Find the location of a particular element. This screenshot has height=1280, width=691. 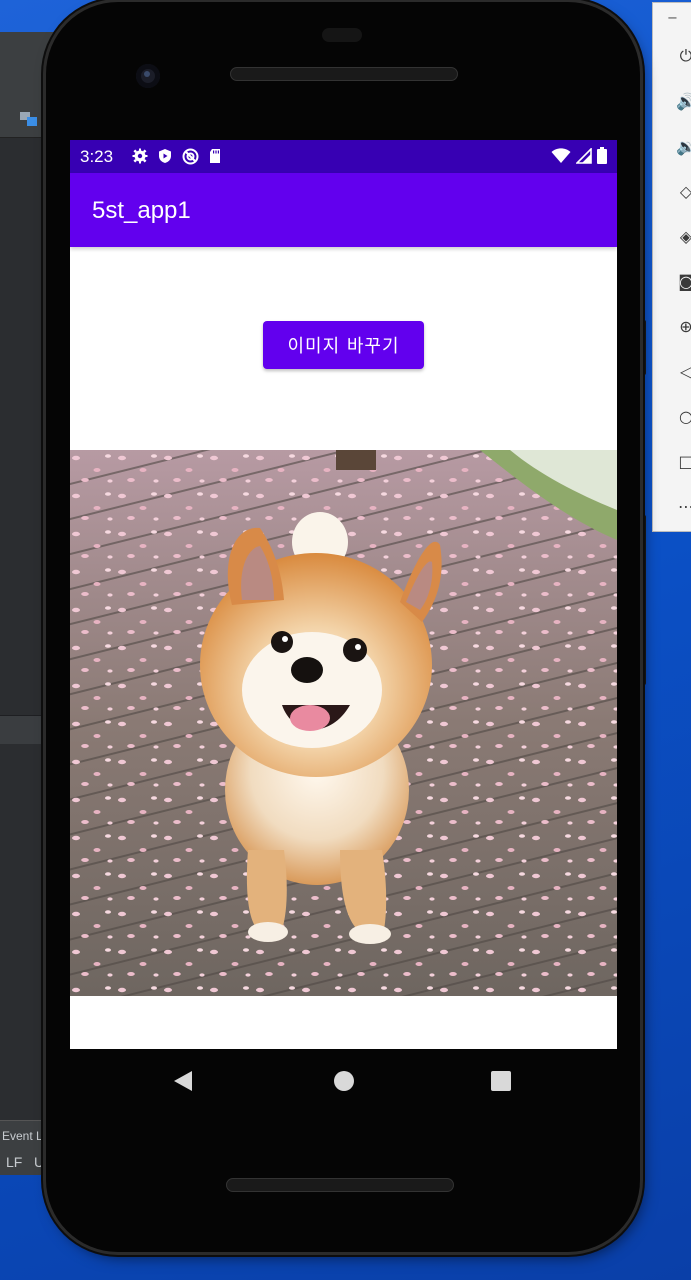

app-title: 5st_app1 is located at coordinates (141, 210).